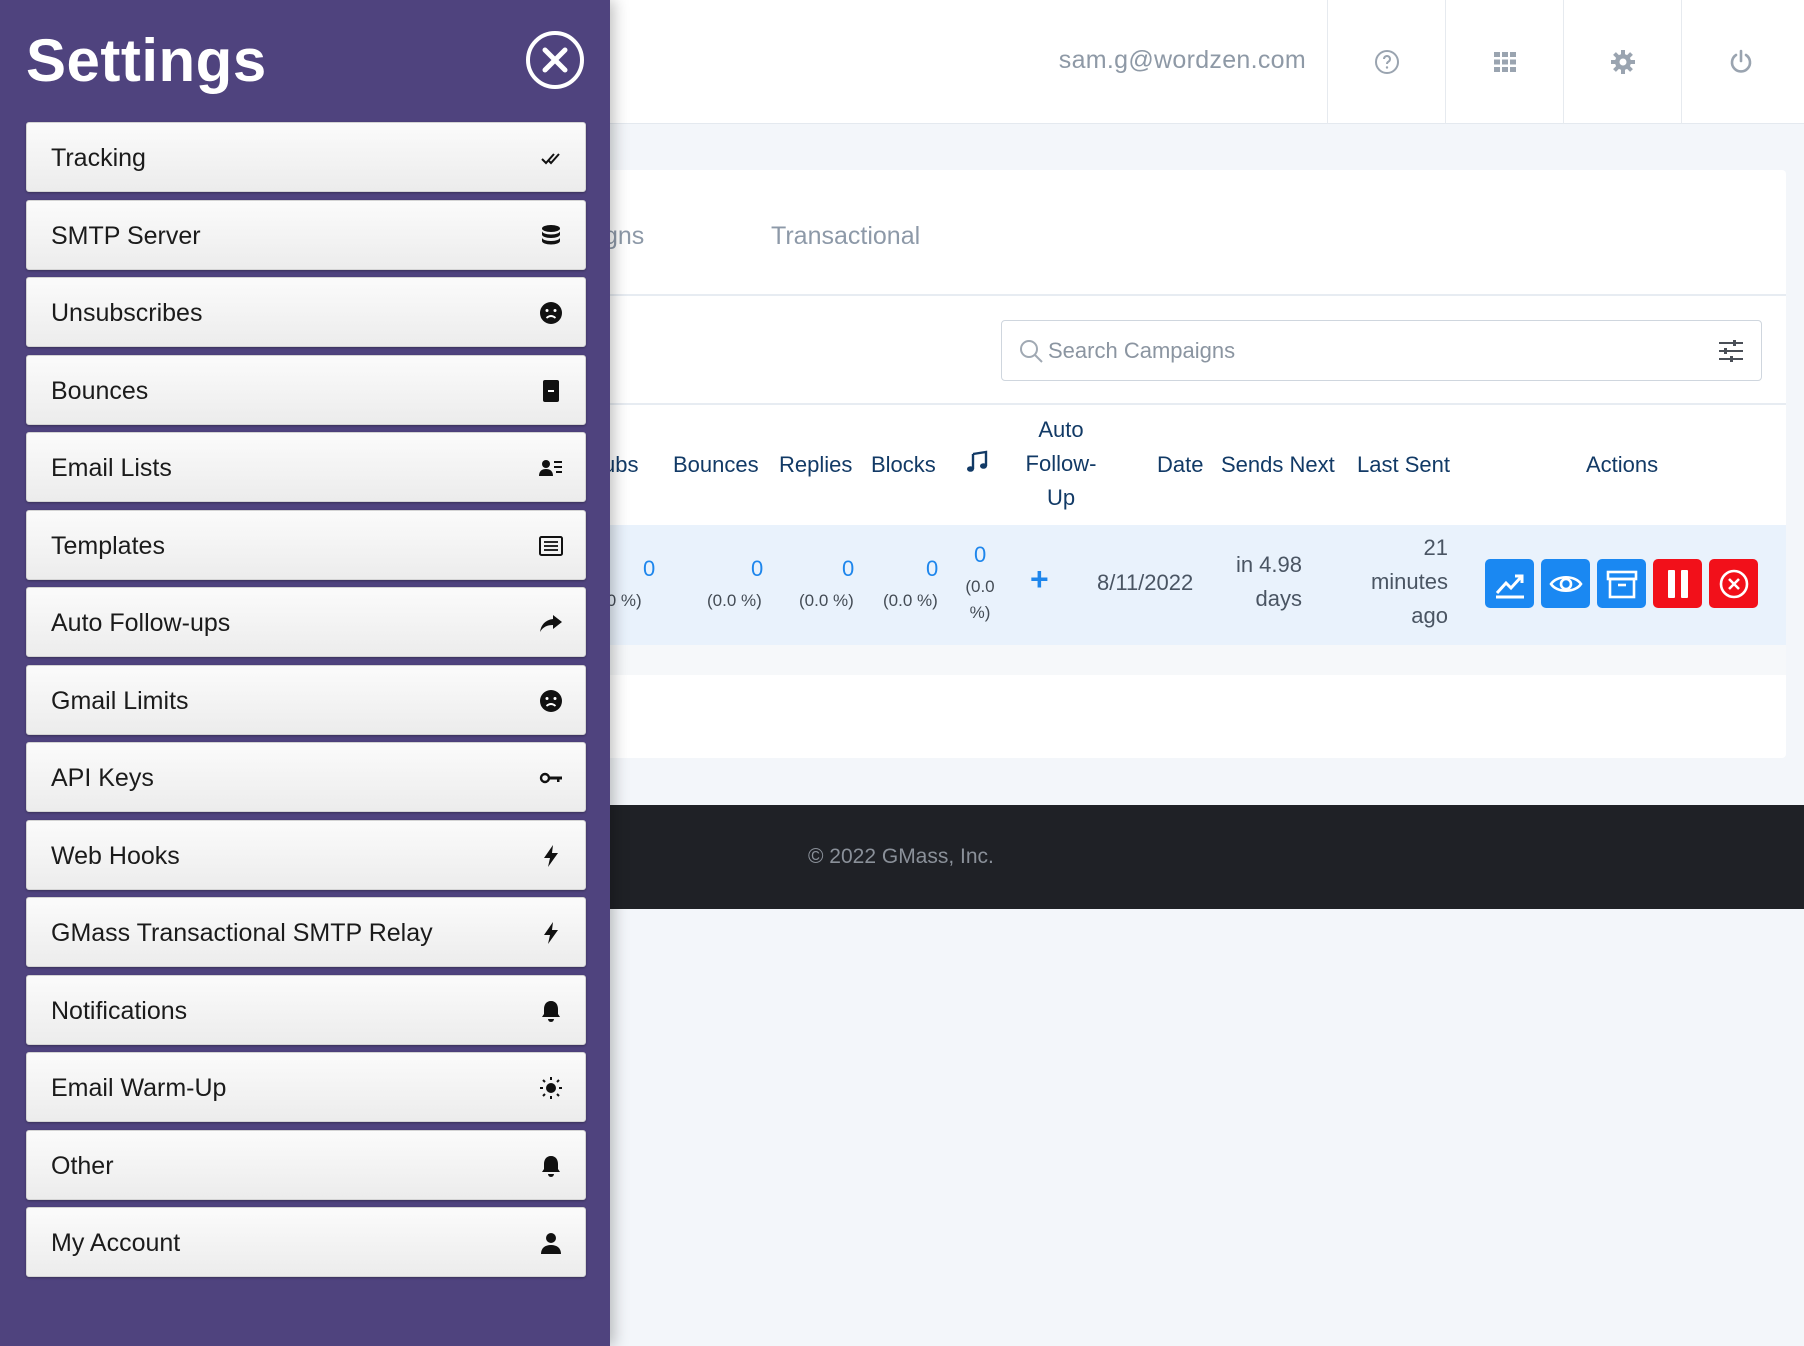 The width and height of the screenshot is (1804, 1346). Describe the element at coordinates (1622, 62) in the screenshot. I see `gear-icon` at that location.